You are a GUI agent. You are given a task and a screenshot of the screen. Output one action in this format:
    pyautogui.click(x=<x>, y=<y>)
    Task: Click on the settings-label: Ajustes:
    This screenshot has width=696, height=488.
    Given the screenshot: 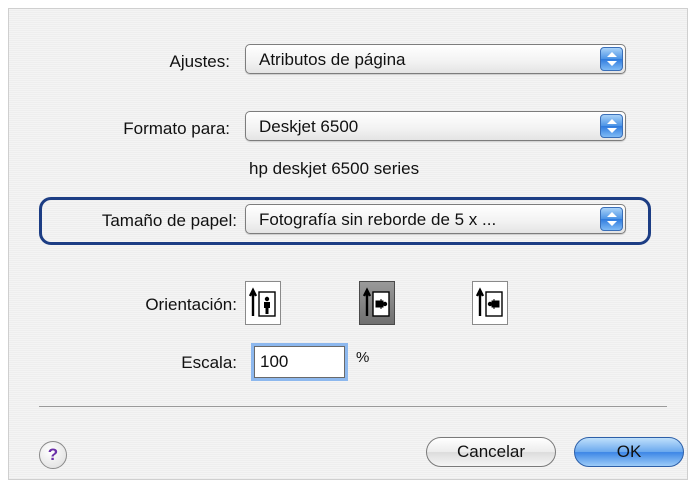 What is the action you would take?
    pyautogui.click(x=199, y=61)
    